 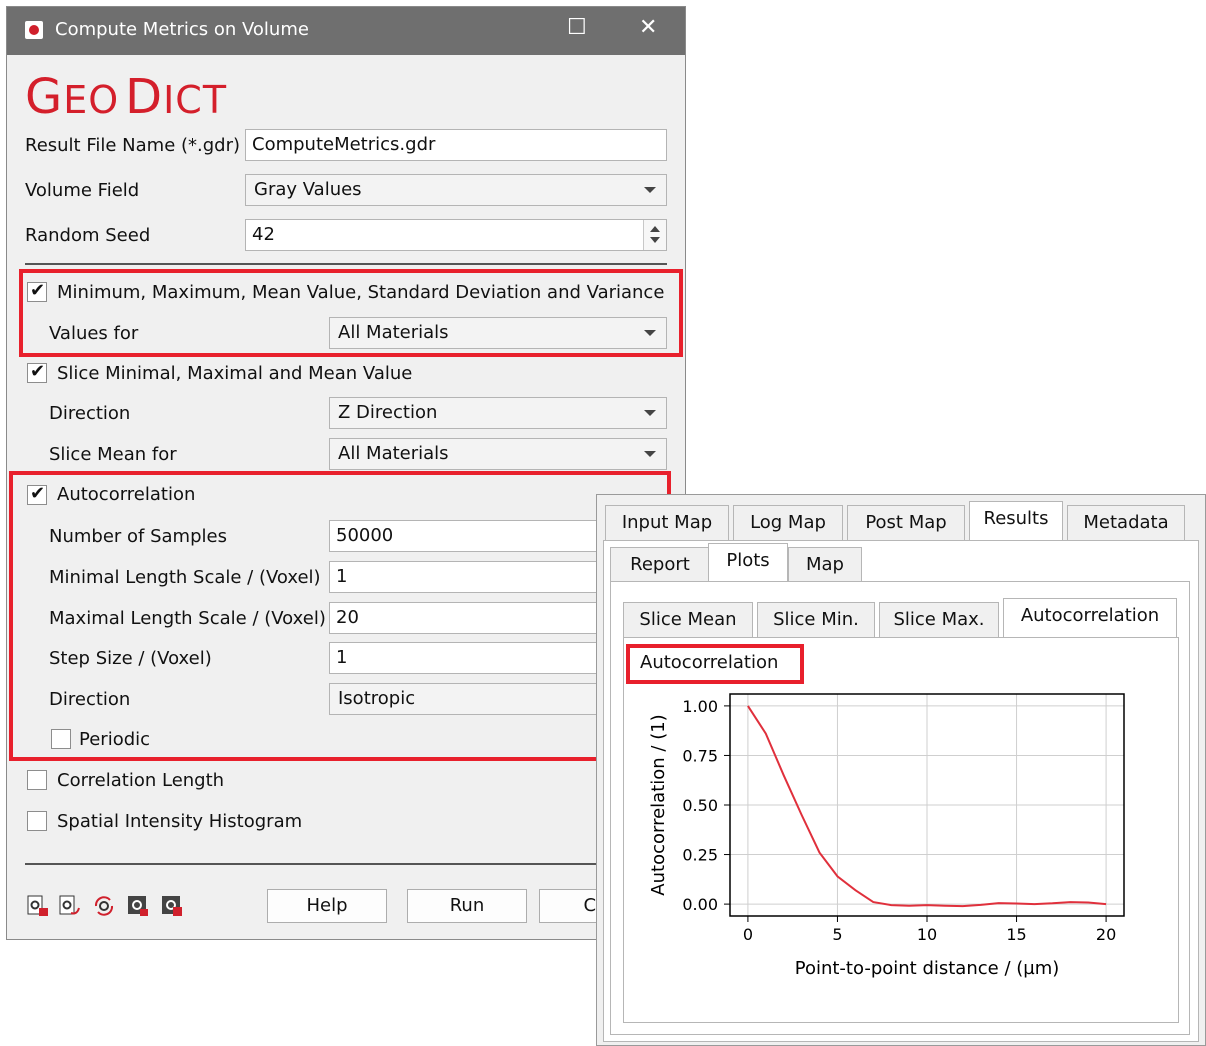 I want to click on min-length-input: 1, so click(x=479, y=577).